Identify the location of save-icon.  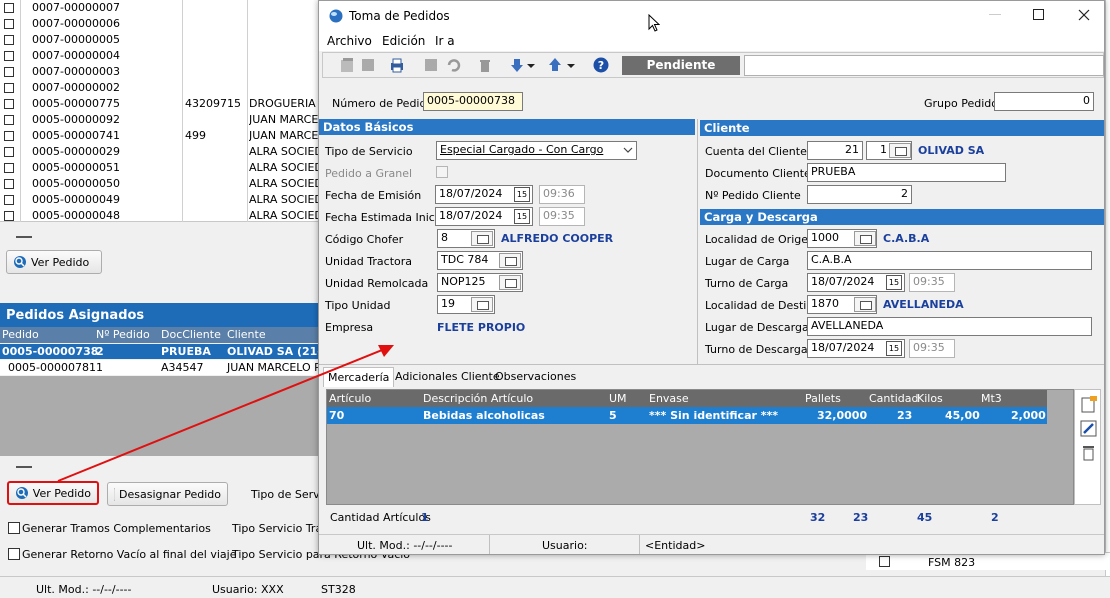
(368, 65).